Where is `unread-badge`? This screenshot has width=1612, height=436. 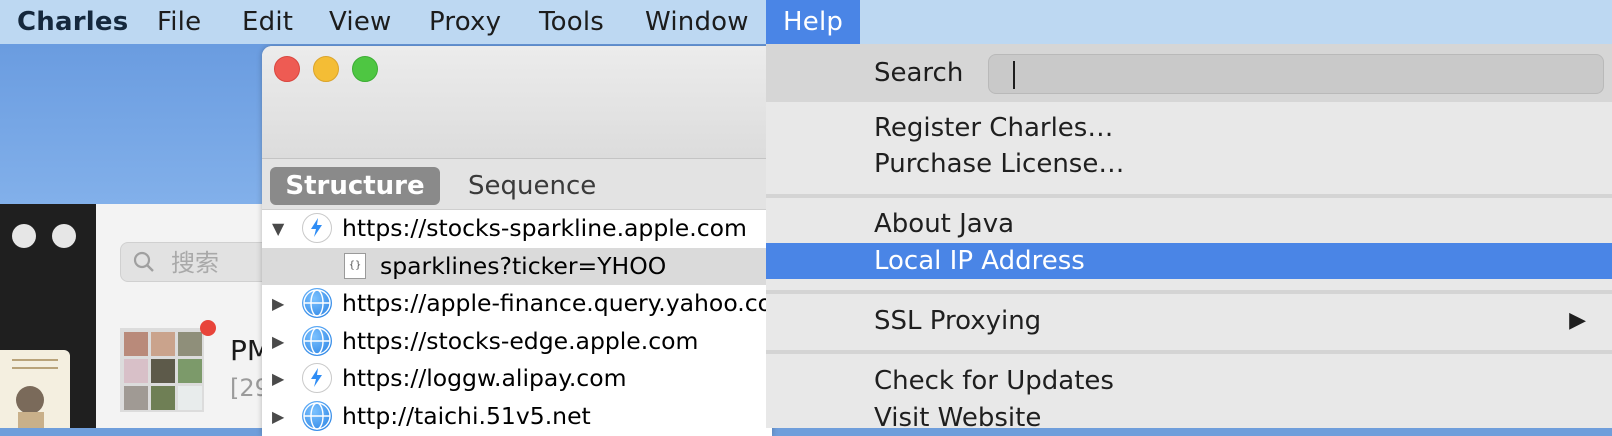 unread-badge is located at coordinates (208, 328).